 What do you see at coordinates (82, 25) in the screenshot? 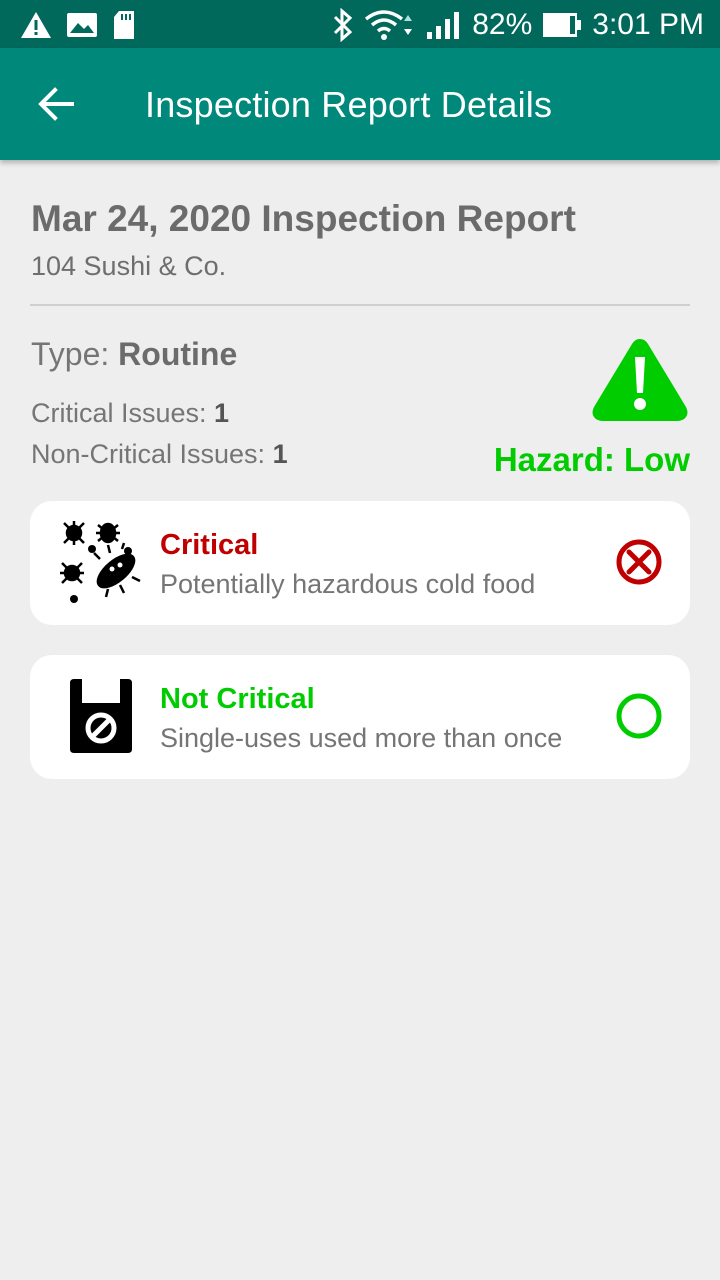
I see `image-icon` at bounding box center [82, 25].